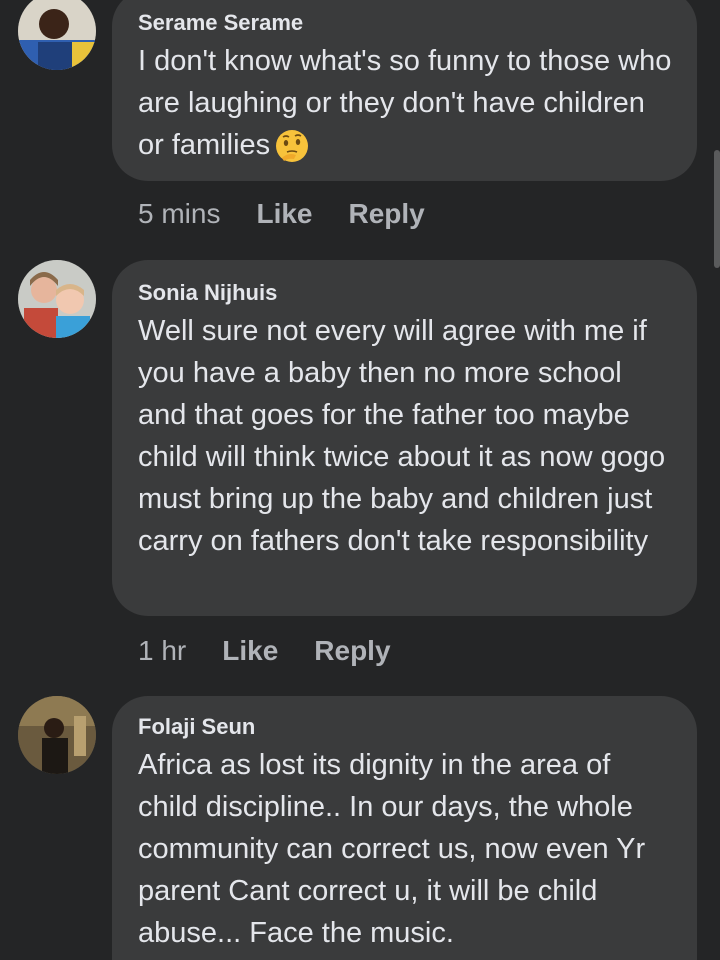 This screenshot has height=960, width=720. I want to click on comment-timestamp: 5 mins, so click(179, 213).